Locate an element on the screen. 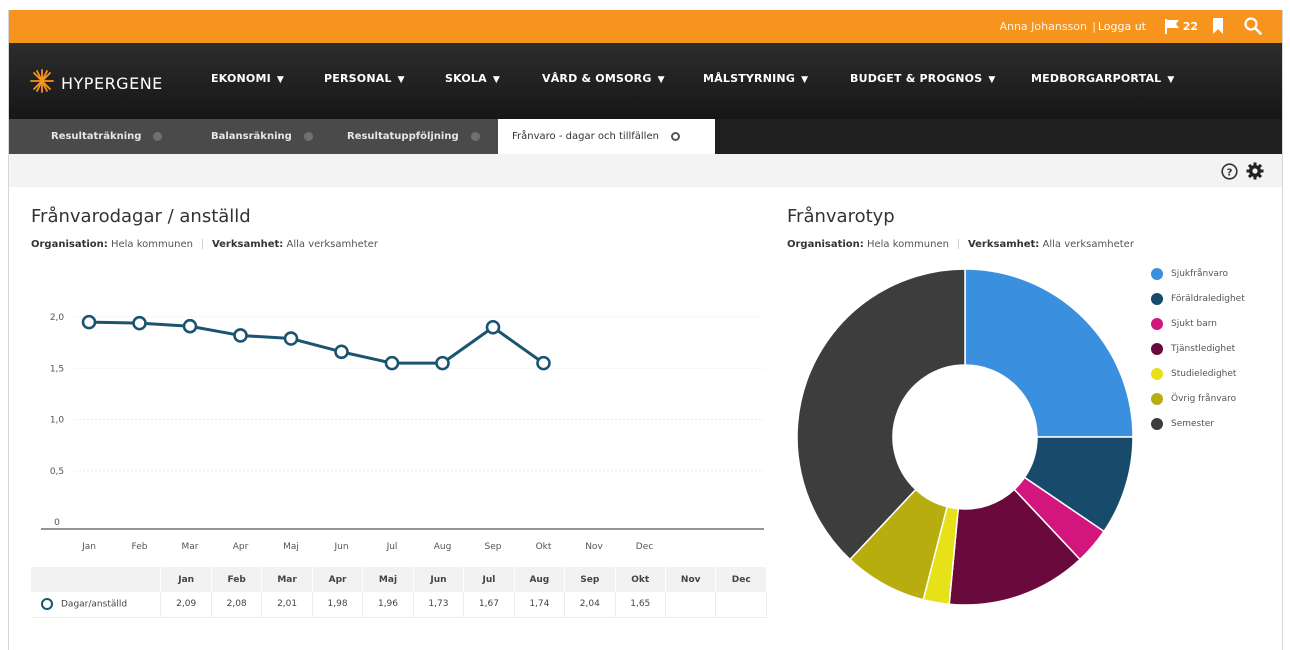  y-tick-label: 1,0 is located at coordinates (57, 421).